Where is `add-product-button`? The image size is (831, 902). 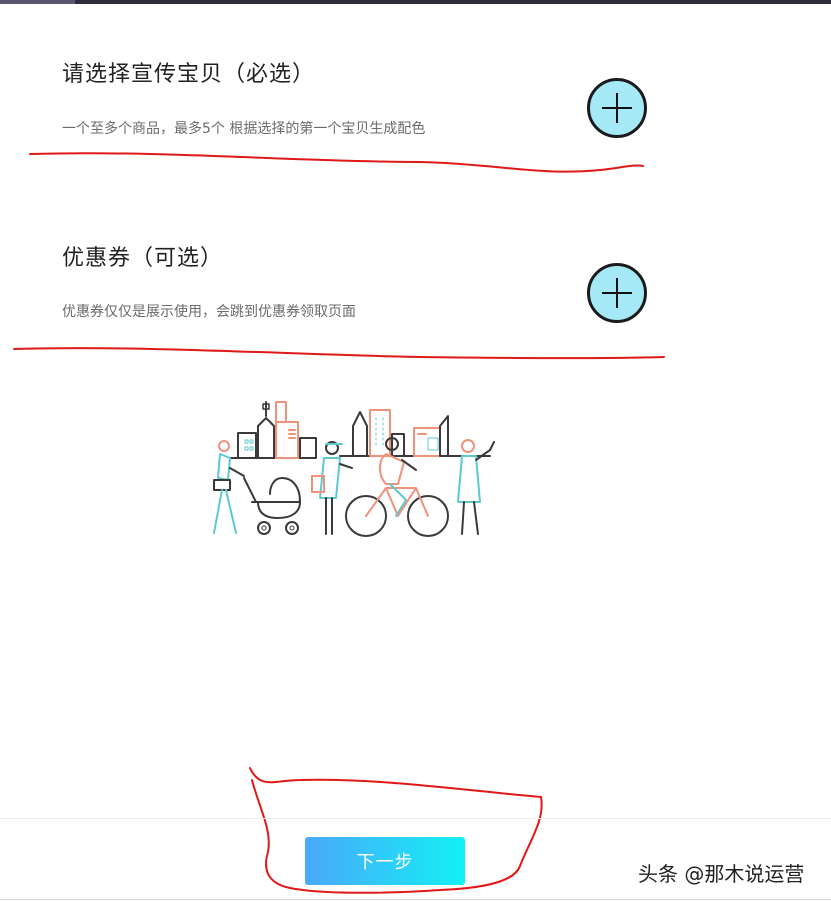 add-product-button is located at coordinates (617, 108).